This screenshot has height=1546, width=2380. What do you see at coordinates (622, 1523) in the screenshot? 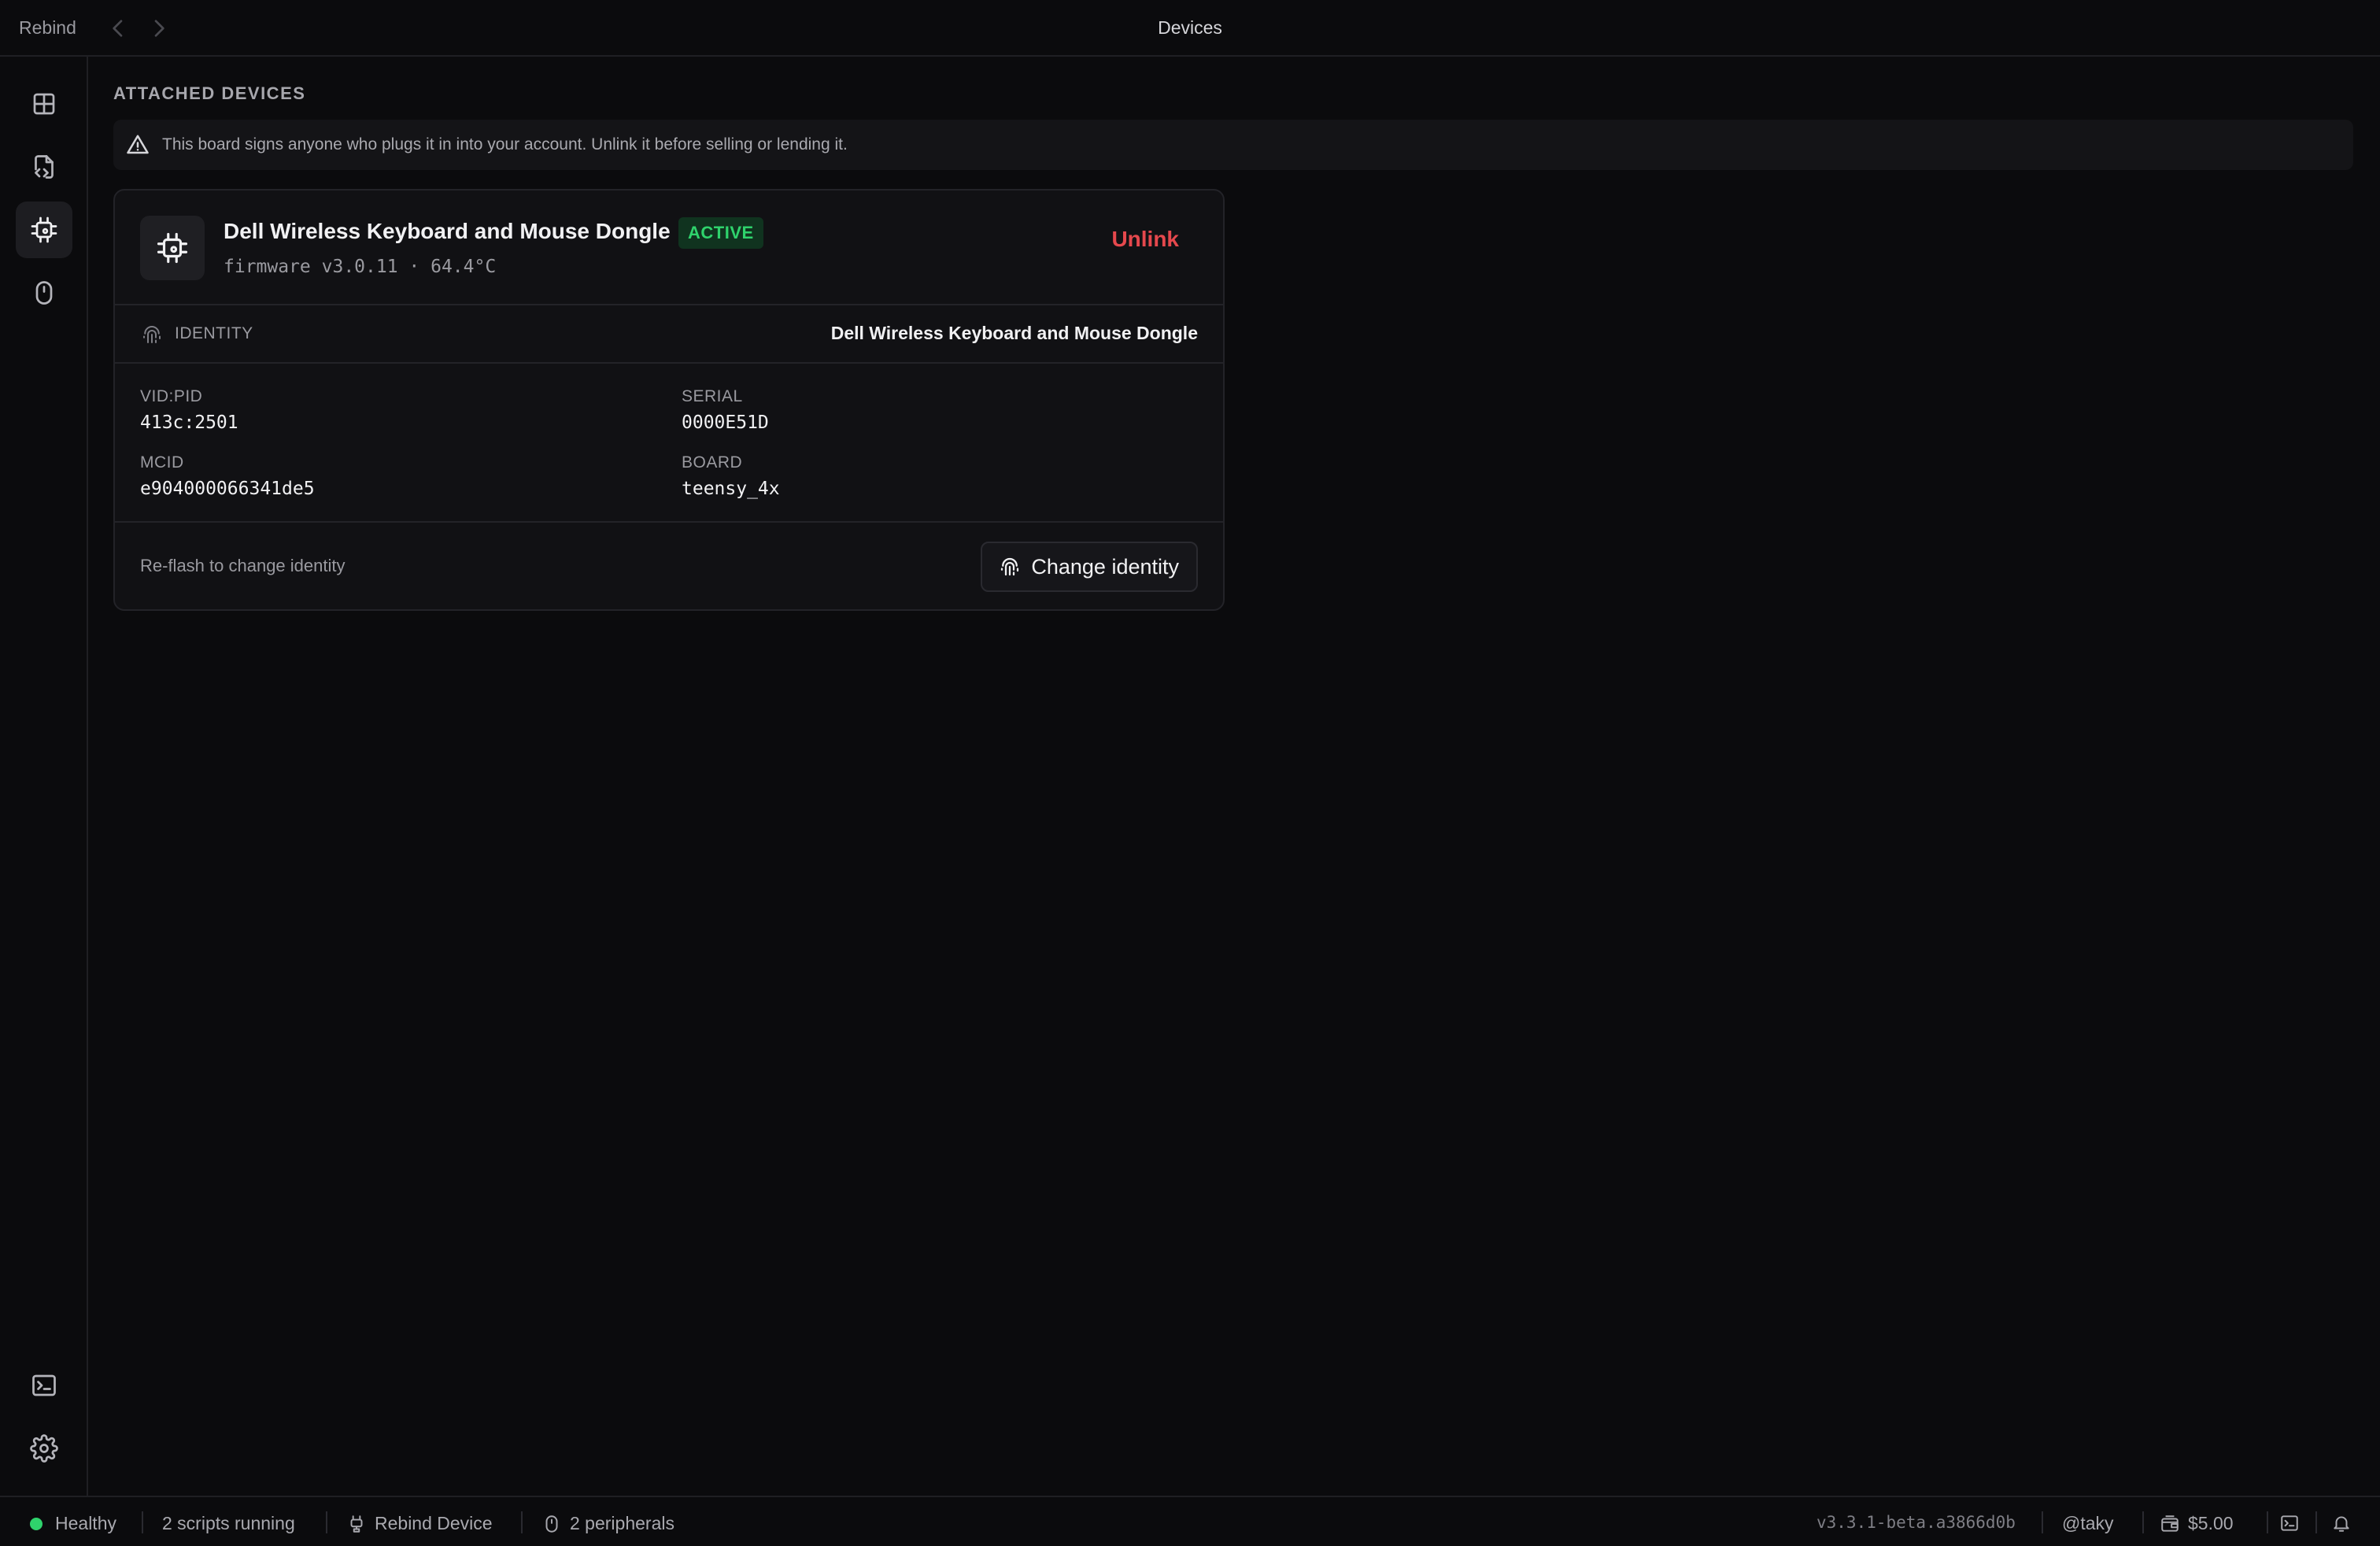
I see `peripherals-label: 2 peripherals` at bounding box center [622, 1523].